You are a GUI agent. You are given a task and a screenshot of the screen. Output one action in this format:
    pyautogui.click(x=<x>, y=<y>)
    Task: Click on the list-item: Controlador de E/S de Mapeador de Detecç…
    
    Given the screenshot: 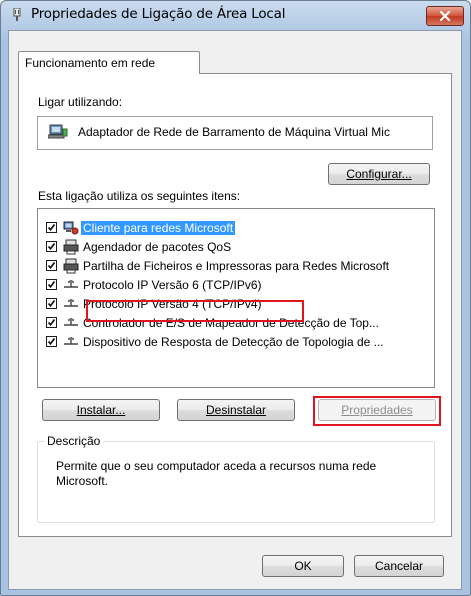 What is the action you would take?
    pyautogui.click(x=236, y=323)
    